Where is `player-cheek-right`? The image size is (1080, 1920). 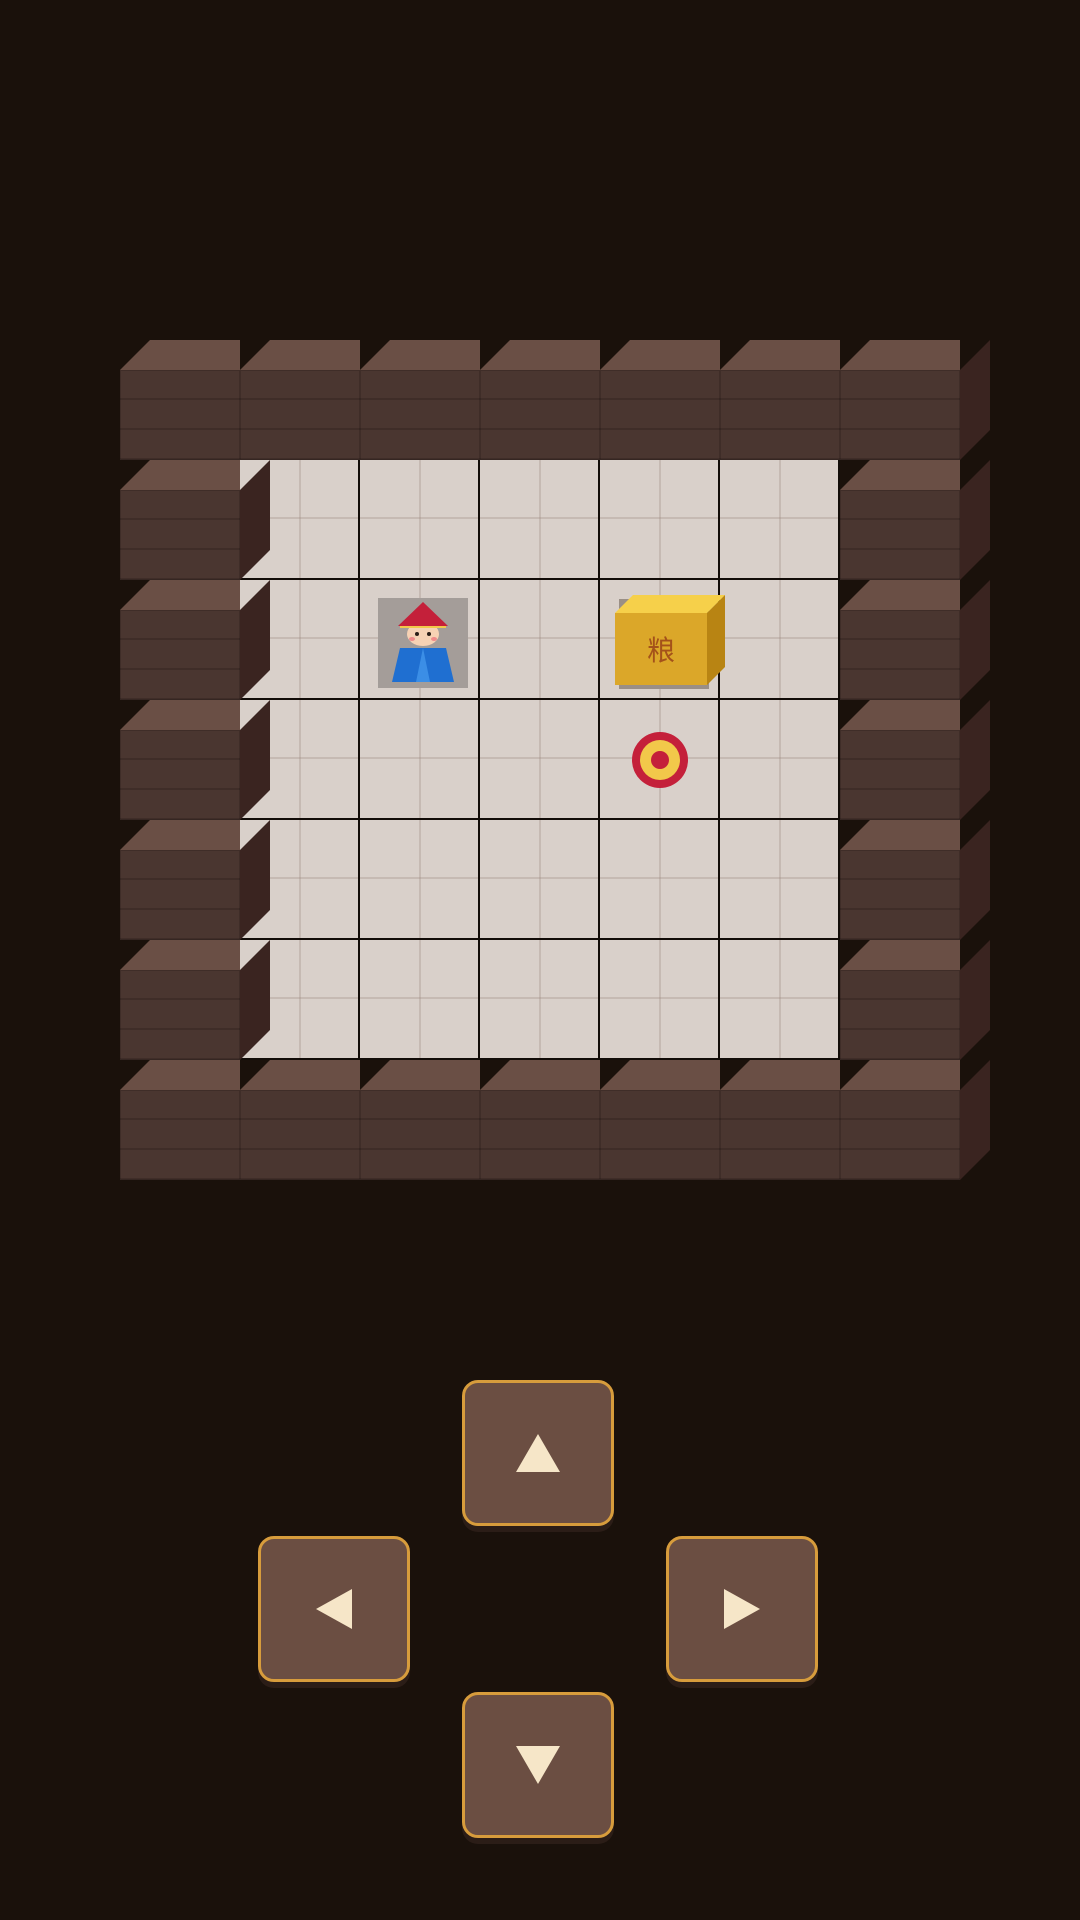
player-cheek-right is located at coordinates (434, 639).